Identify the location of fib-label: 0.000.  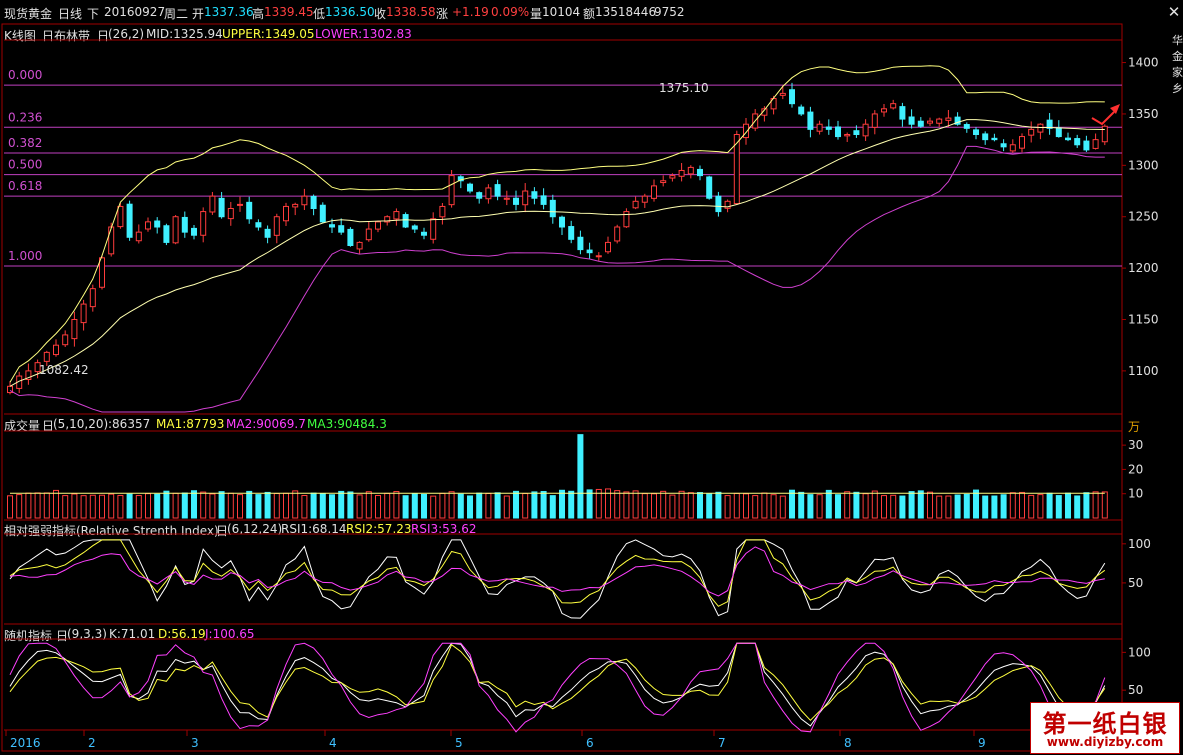
(25, 75).